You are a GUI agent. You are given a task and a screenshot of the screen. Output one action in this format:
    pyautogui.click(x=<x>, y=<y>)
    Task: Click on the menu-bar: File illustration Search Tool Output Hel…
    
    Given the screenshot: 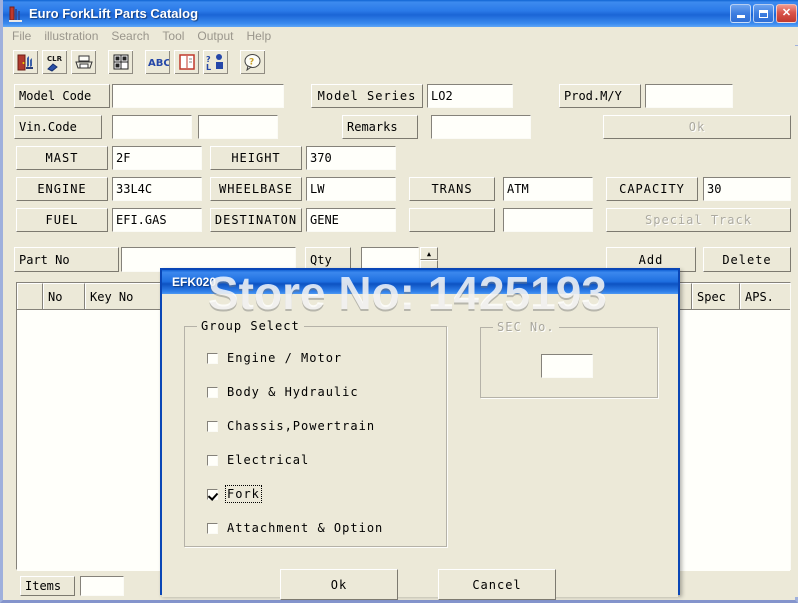 What is the action you would take?
    pyautogui.click(x=402, y=36)
    